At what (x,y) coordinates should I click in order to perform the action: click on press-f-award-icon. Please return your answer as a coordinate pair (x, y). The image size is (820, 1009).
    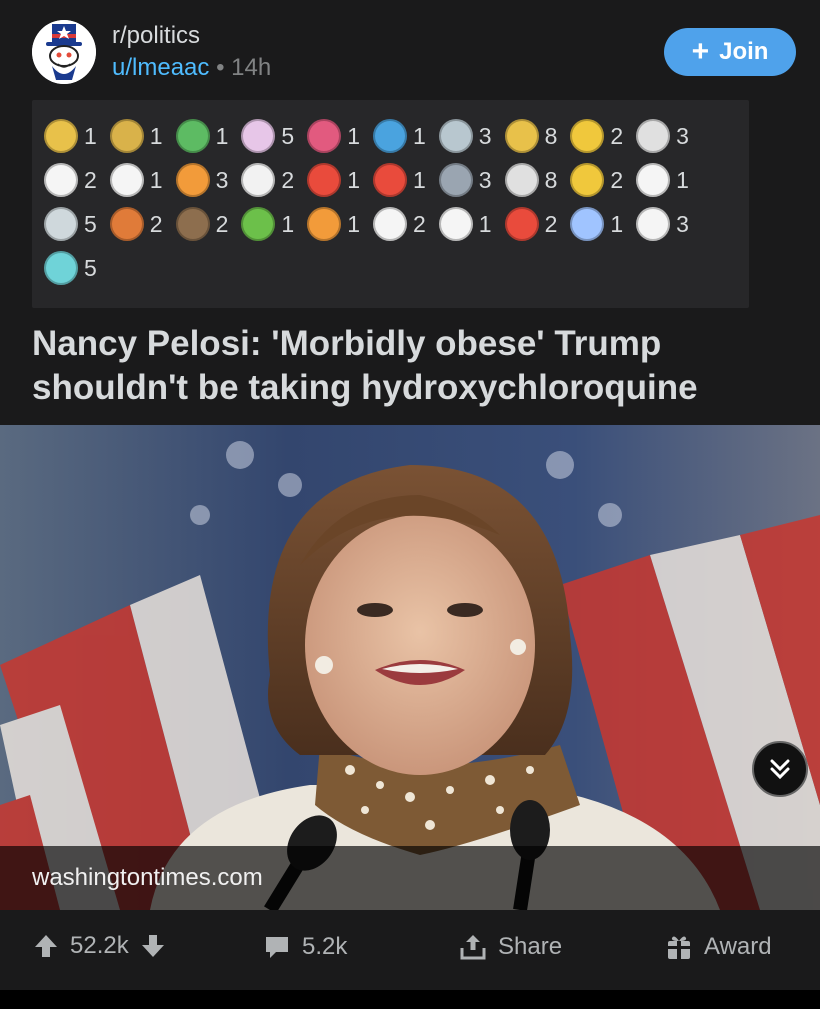
    Looking at the image, I should click on (653, 180).